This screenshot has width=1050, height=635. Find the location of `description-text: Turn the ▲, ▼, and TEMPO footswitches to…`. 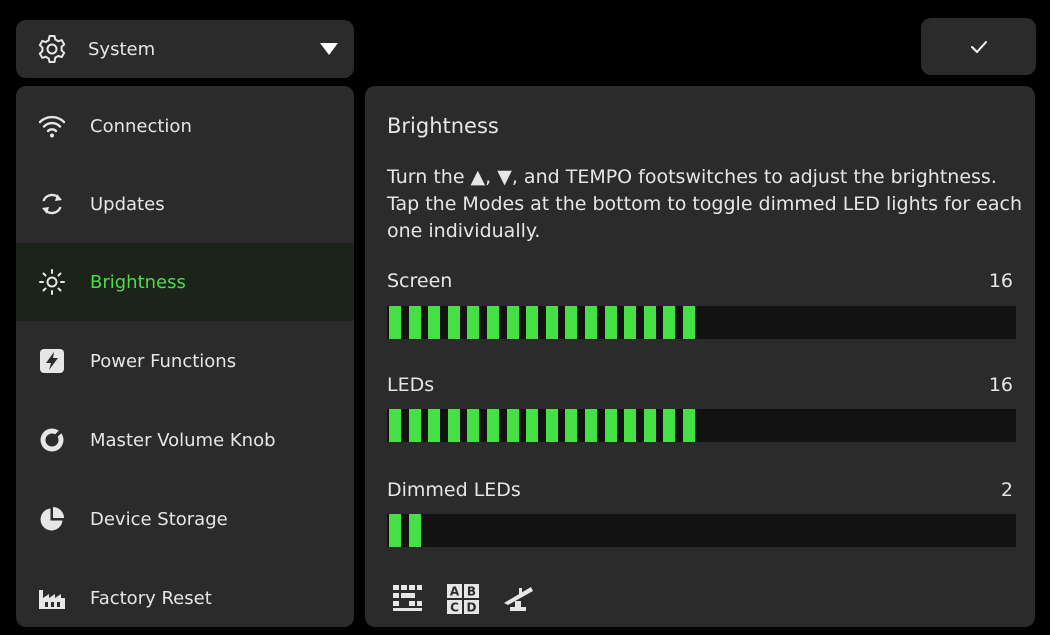

description-text: Turn the ▲, ▼, and TEMPO footswitches to… is located at coordinates (704, 204).